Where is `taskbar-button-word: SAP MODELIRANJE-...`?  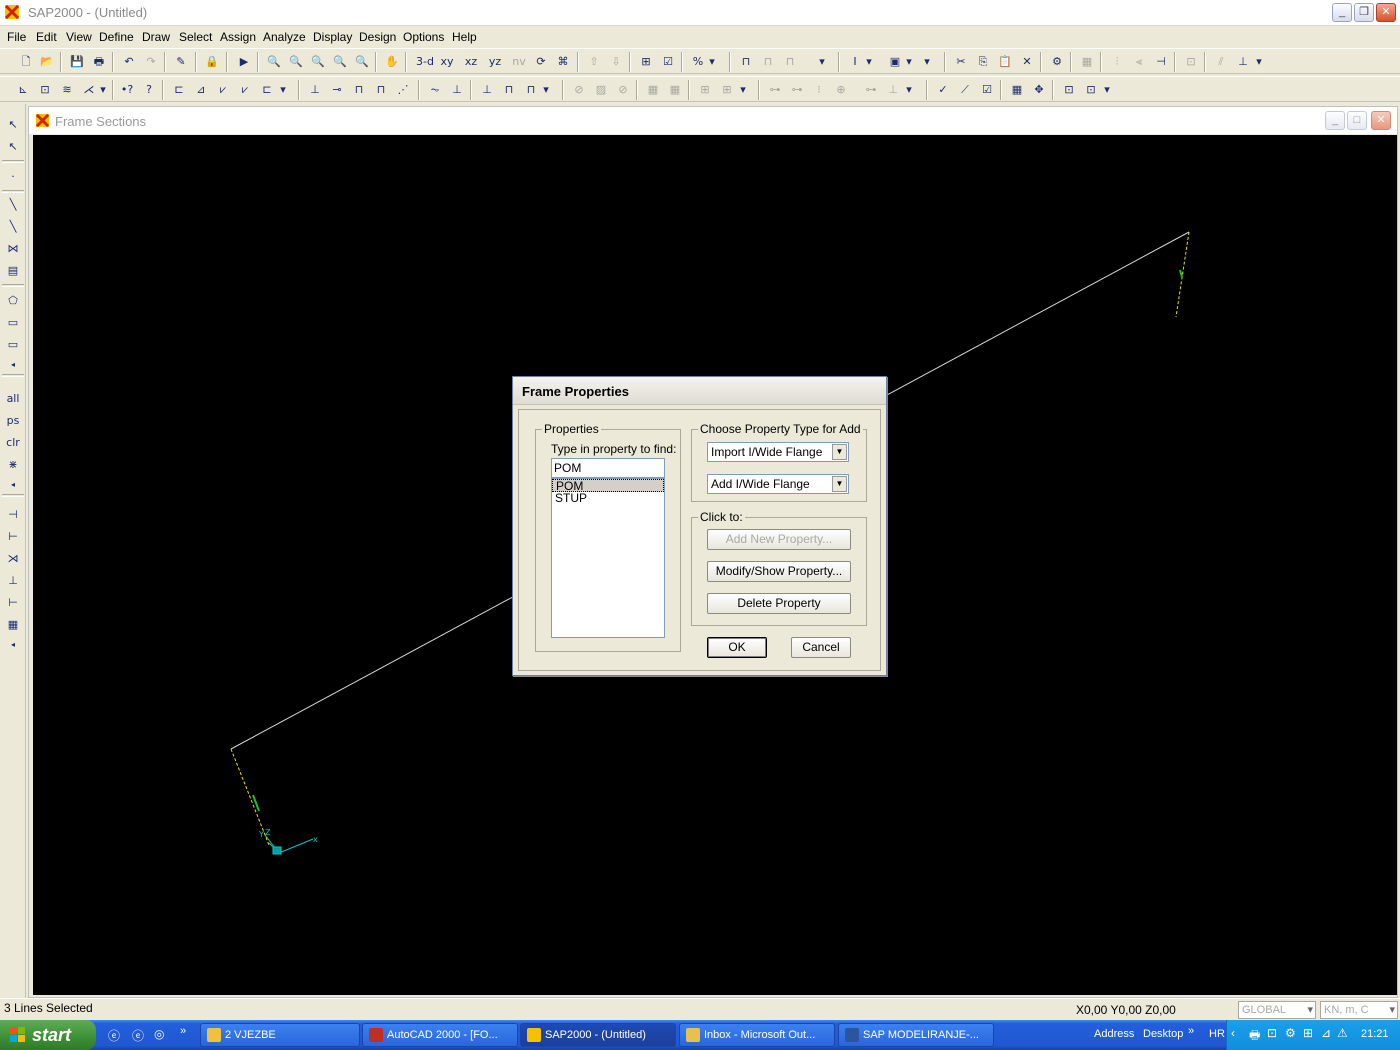
taskbar-button-word: SAP MODELIRANJE-... is located at coordinates (916, 1035).